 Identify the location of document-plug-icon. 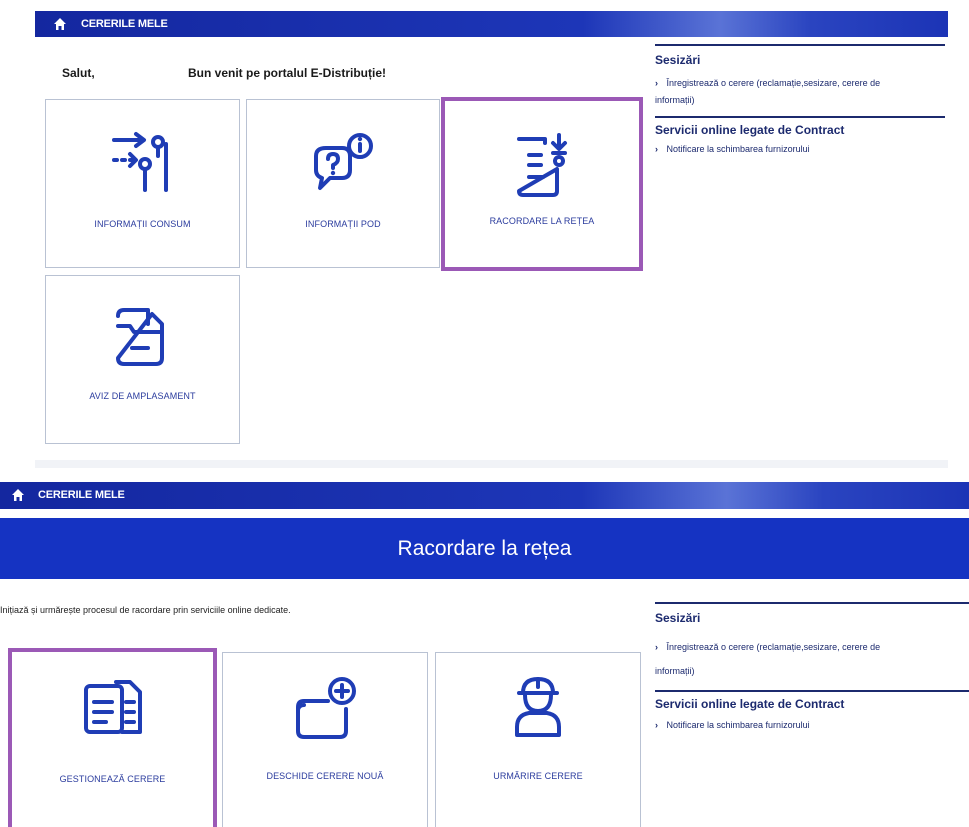
(542, 165).